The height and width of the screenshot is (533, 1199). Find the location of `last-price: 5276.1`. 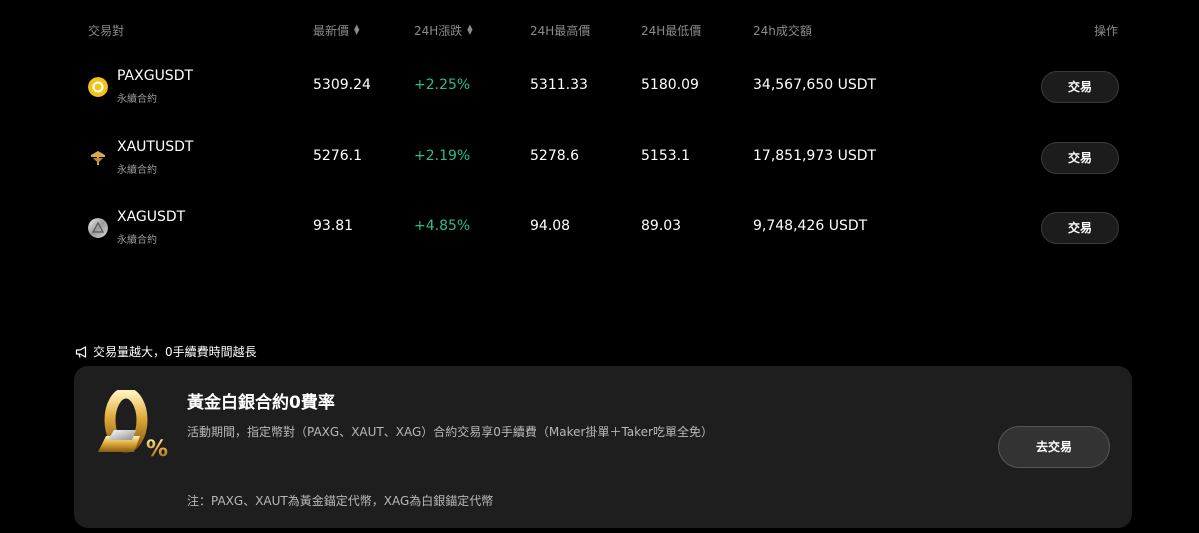

last-price: 5276.1 is located at coordinates (337, 156).